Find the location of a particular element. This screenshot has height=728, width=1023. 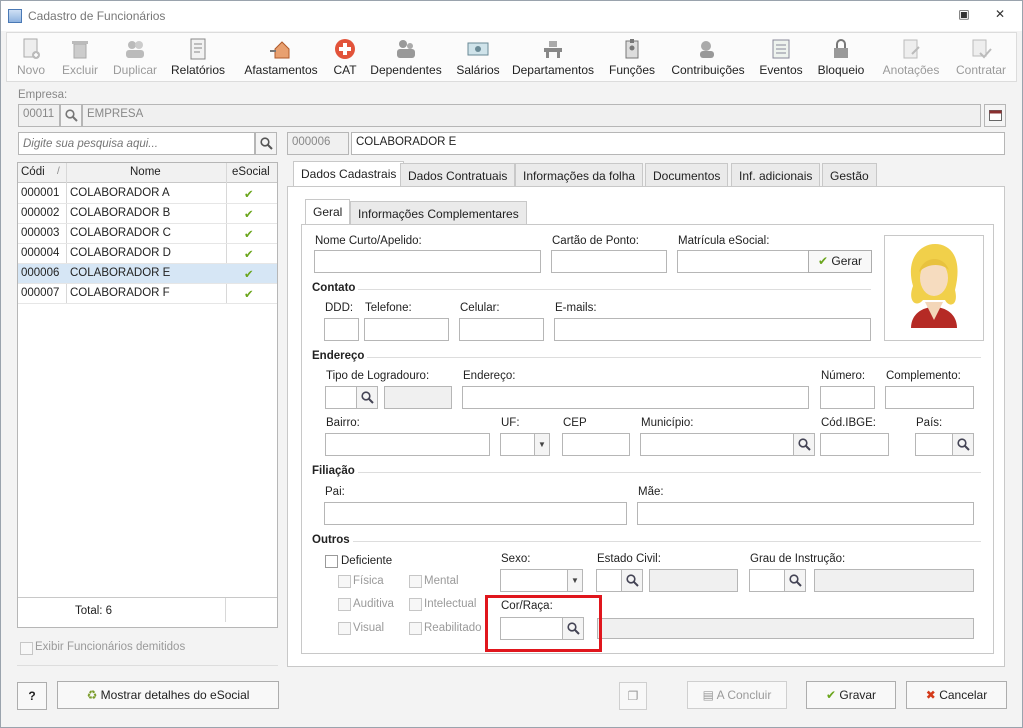

cancelar-button: ✖ Cancelar is located at coordinates (956, 695).